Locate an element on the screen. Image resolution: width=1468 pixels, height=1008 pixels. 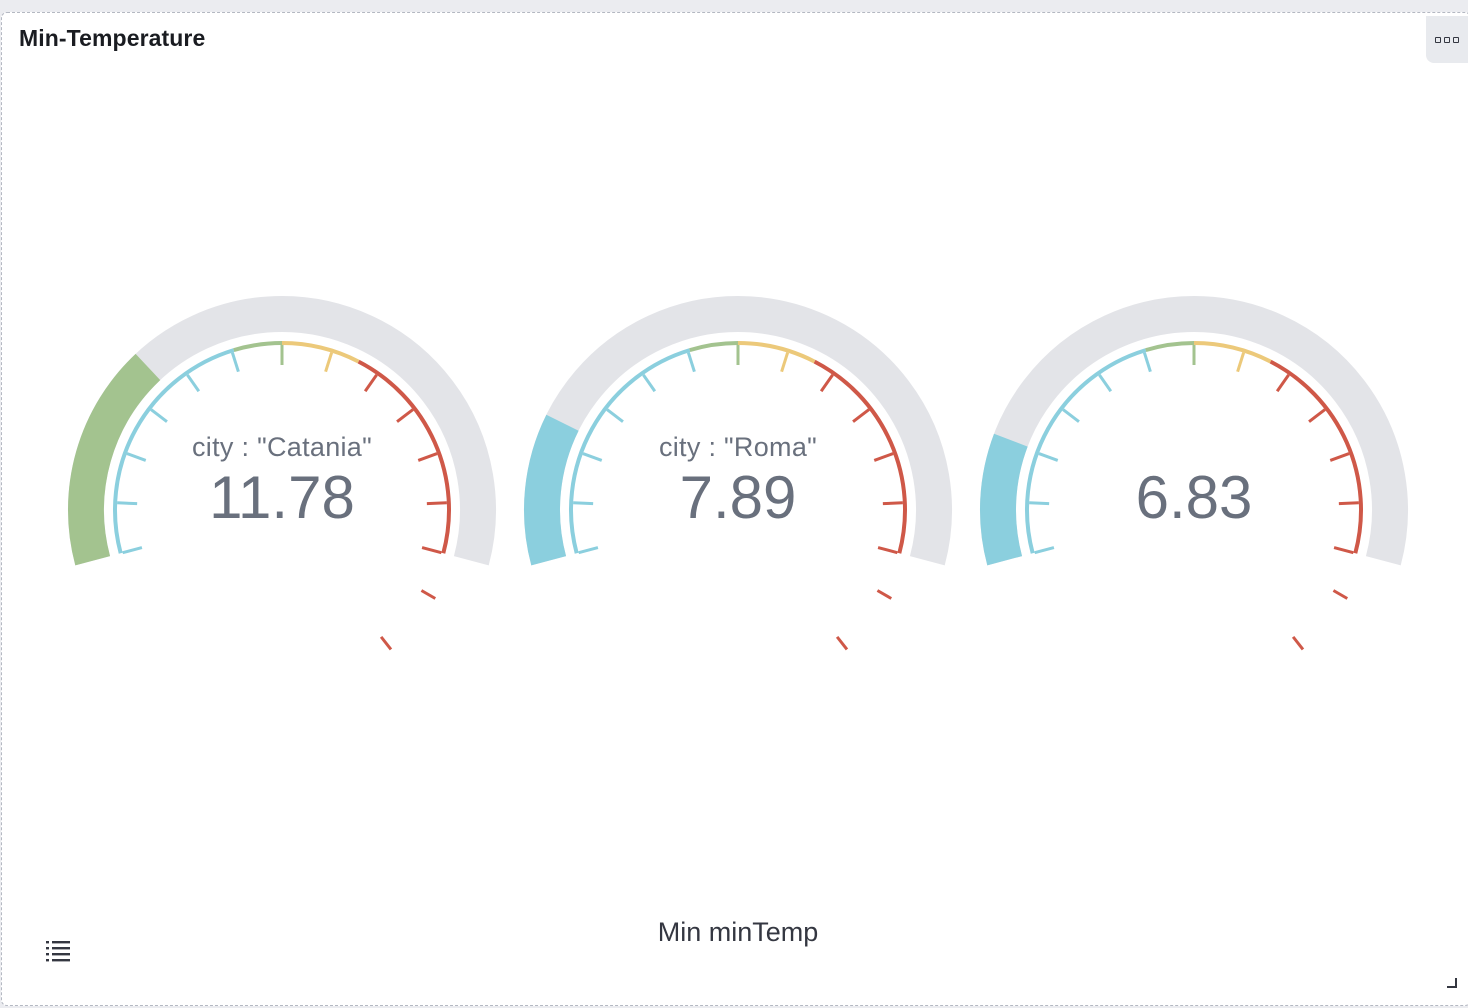
gauge-value-roma: 7.89 is located at coordinates (738, 497).